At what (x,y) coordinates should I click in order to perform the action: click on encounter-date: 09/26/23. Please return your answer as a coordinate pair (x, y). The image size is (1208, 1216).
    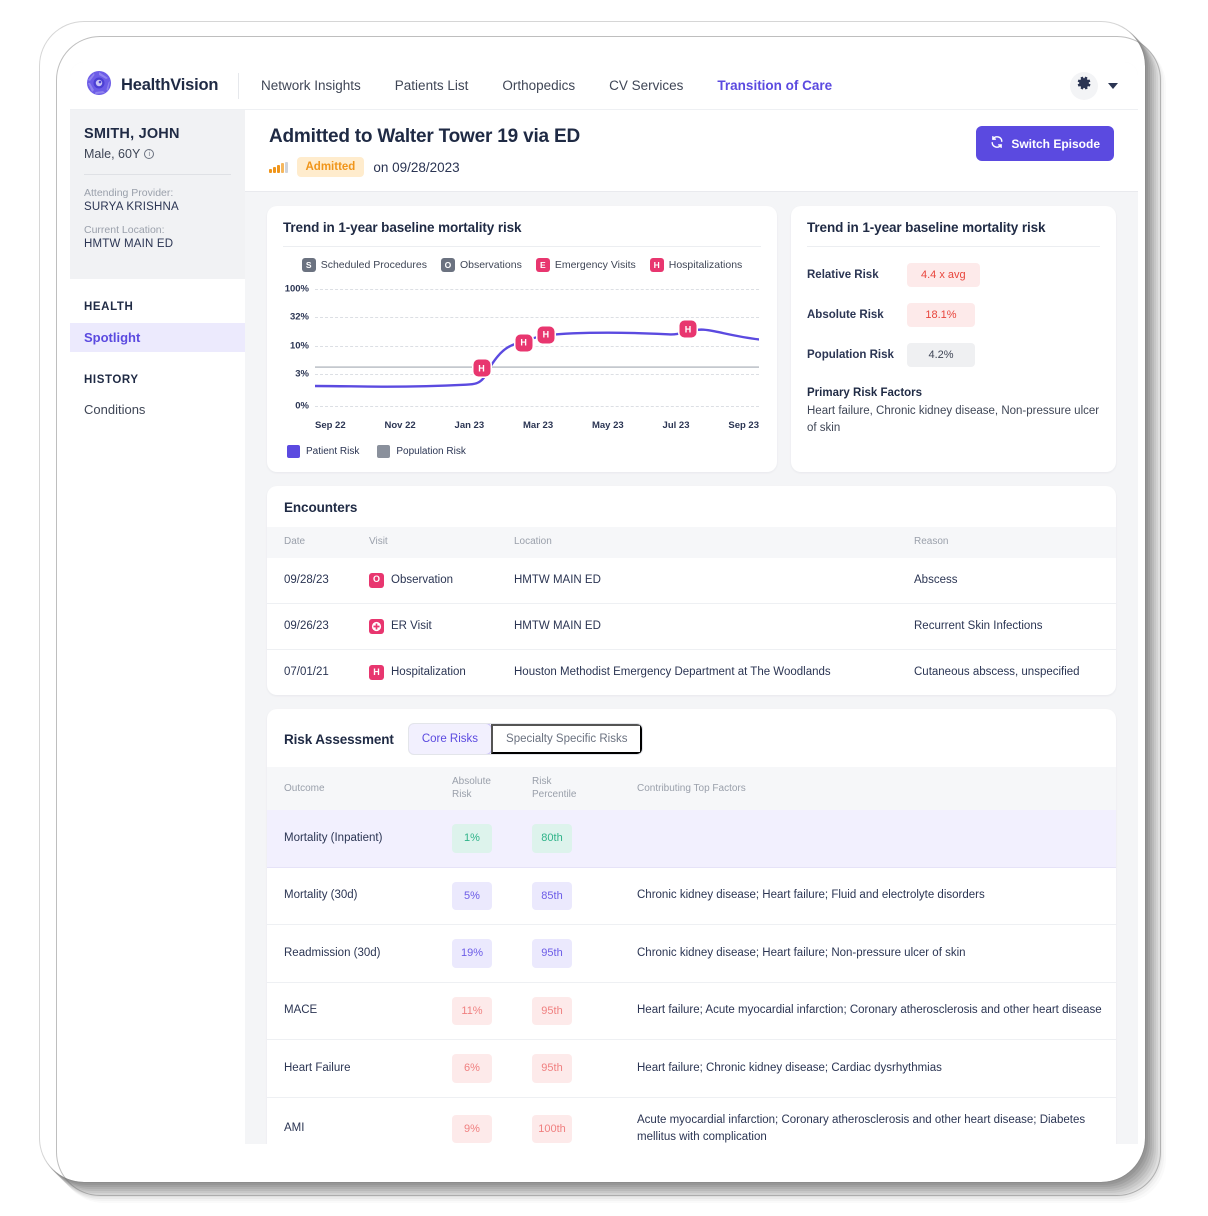
    Looking at the image, I should click on (313, 627).